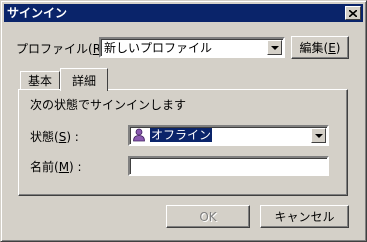 The width and height of the screenshot is (367, 242). I want to click on state-select-value: オフライン, so click(181, 135).